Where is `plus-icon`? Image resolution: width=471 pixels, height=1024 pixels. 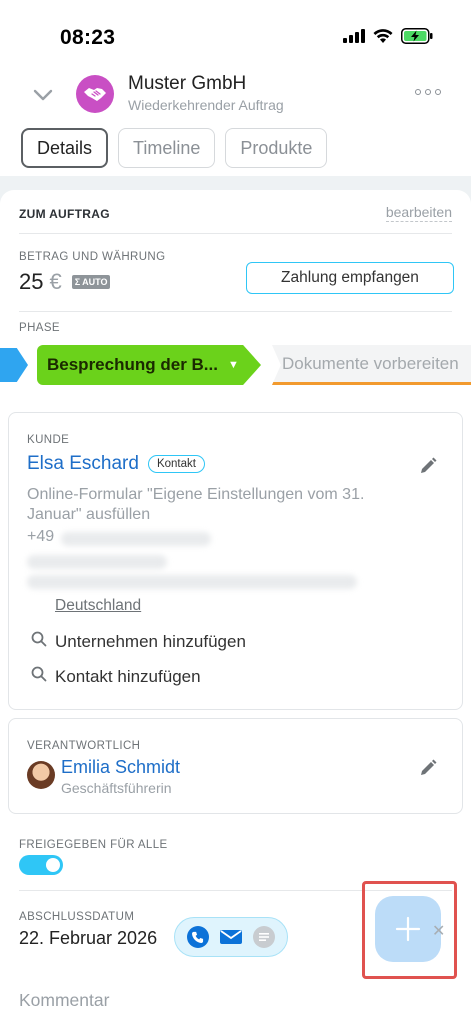
plus-icon is located at coordinates (408, 929).